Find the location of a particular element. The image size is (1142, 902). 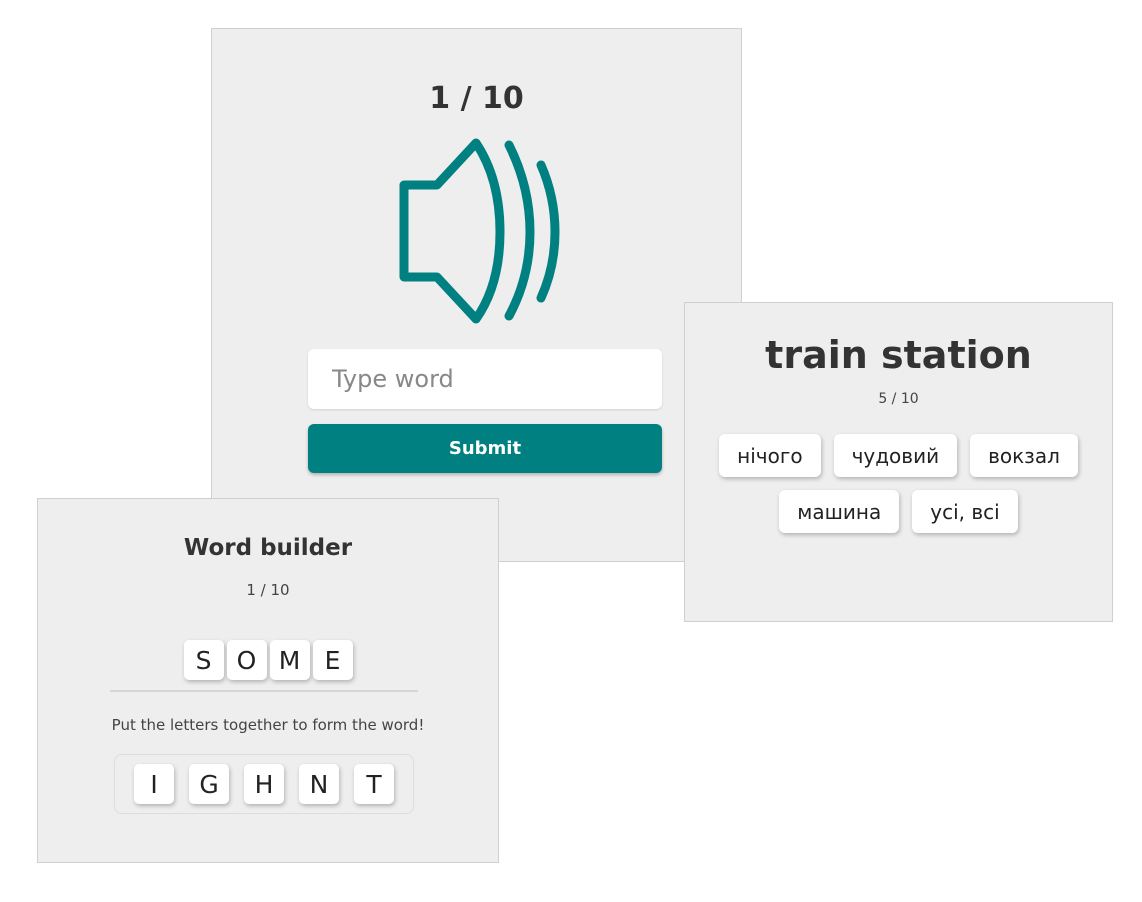

submit-button: Submit is located at coordinates (485, 448).